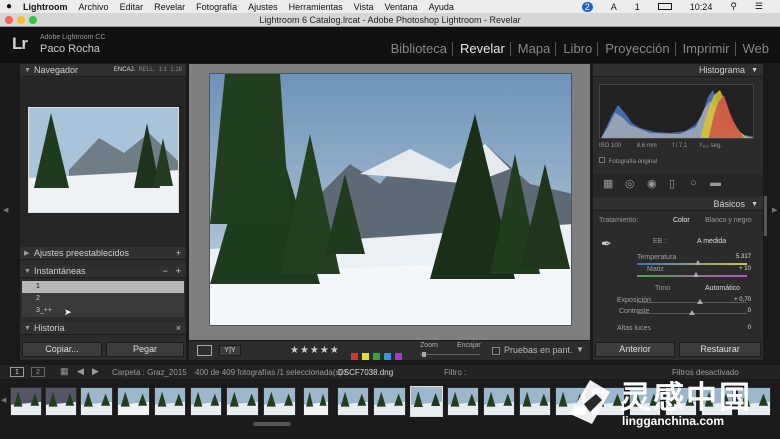 The width and height of the screenshot is (780, 439). Describe the element at coordinates (606, 244) in the screenshot. I see `wb-eyedropper-icon: ✒` at that location.